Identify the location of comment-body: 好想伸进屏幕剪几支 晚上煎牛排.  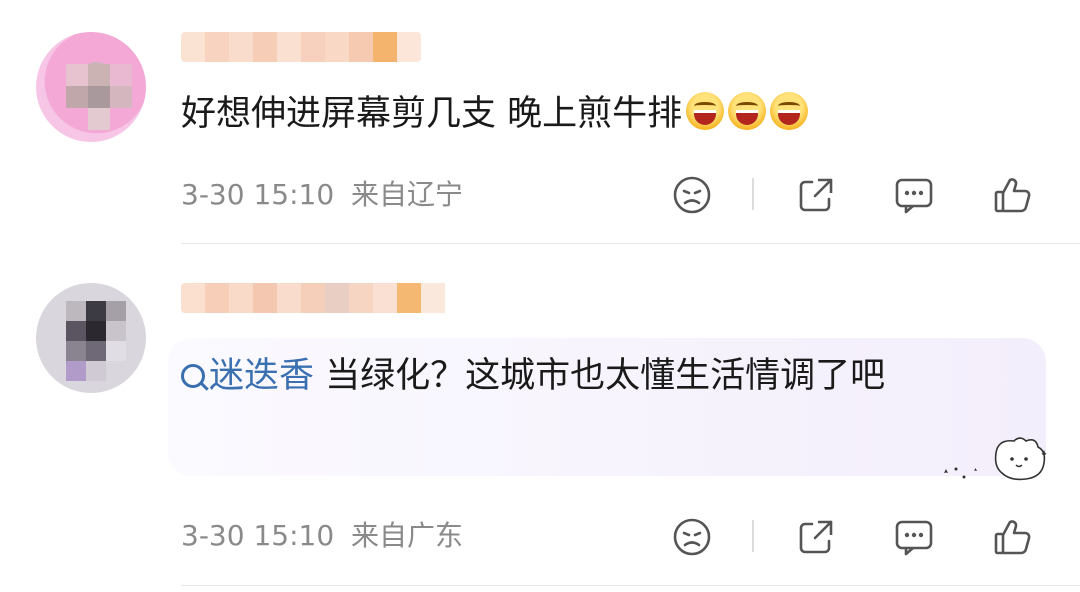
(432, 114).